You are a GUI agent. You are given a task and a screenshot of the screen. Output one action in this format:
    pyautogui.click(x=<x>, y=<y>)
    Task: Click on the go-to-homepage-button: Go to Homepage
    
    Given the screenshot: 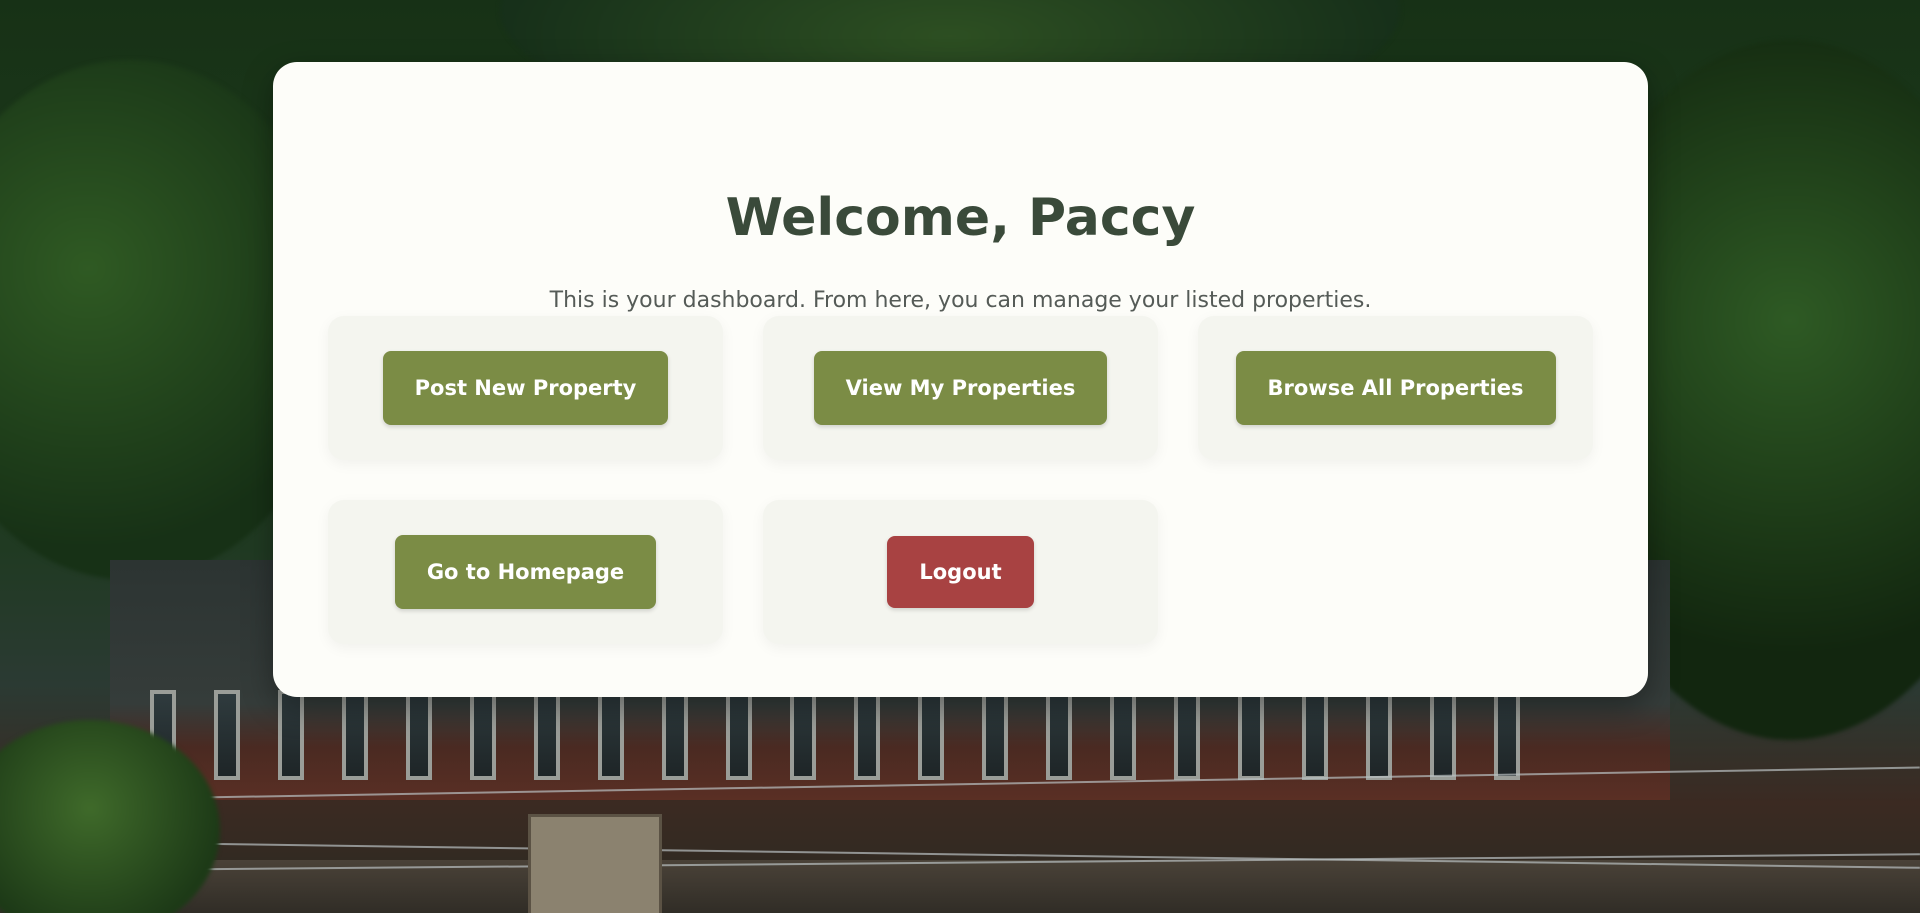 What is the action you would take?
    pyautogui.click(x=525, y=572)
    